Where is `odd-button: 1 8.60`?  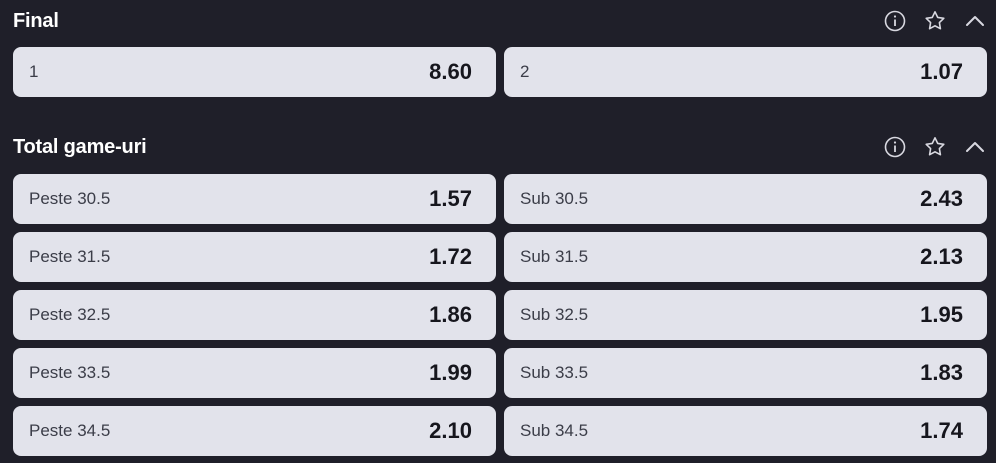 odd-button: 1 8.60 is located at coordinates (254, 72).